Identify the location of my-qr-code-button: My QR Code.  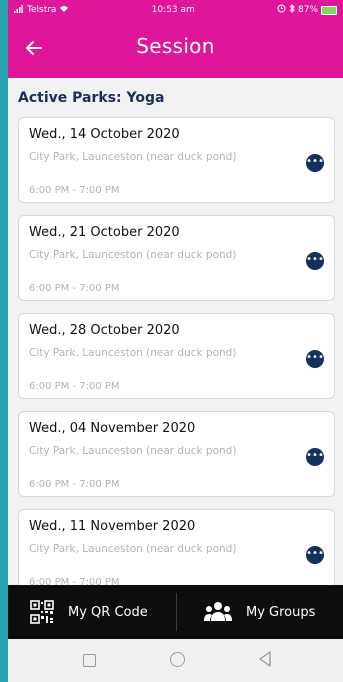
(89, 612).